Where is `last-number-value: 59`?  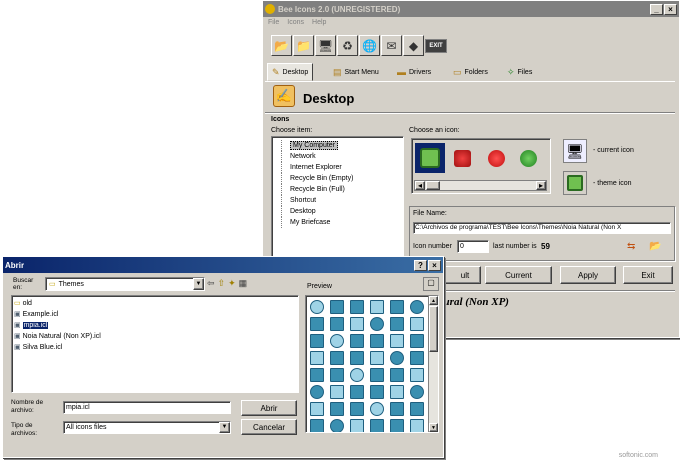 last-number-value: 59 is located at coordinates (545, 246).